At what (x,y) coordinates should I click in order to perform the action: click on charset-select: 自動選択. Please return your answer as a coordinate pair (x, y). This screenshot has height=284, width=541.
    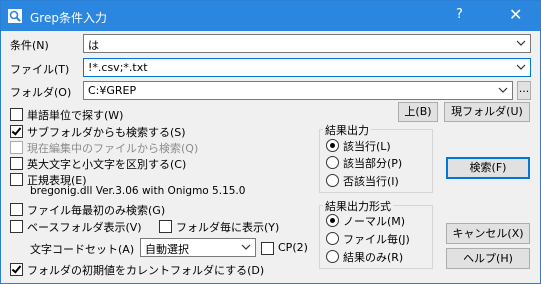
    Looking at the image, I should click on (198, 247).